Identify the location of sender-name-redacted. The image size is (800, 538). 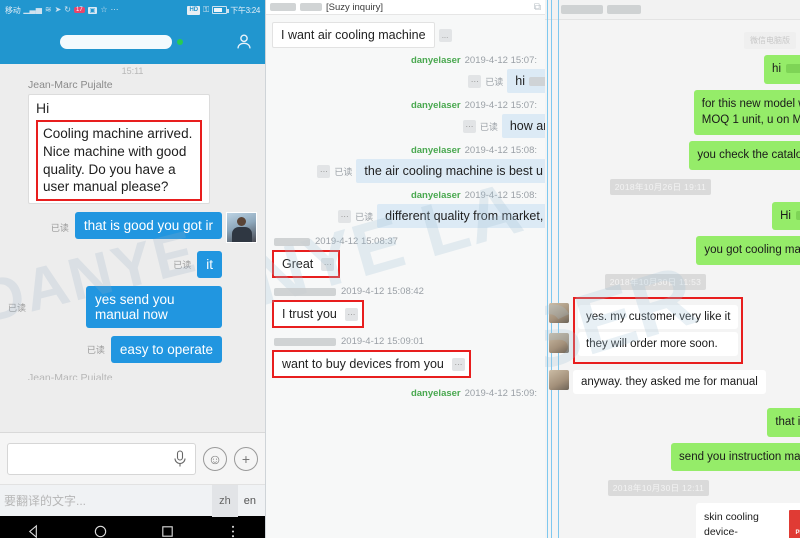
(305, 291).